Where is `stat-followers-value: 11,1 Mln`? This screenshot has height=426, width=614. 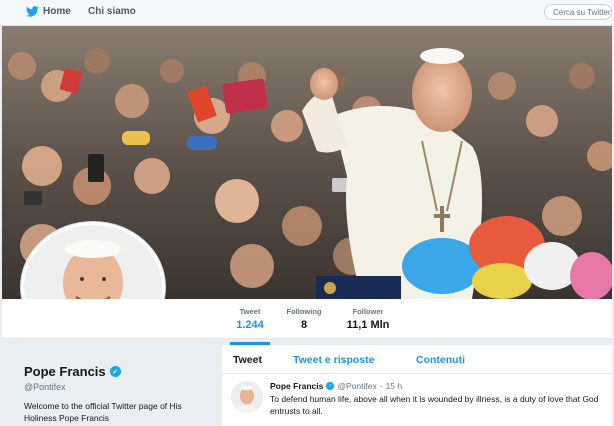 stat-followers-value: 11,1 Mln is located at coordinates (368, 325).